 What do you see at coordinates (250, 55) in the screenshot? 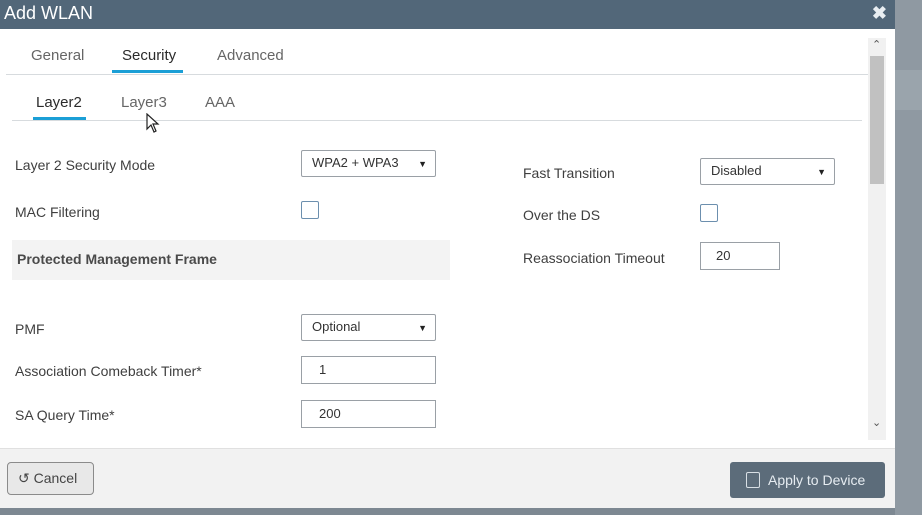
I see `tab-advanced: Advanced` at bounding box center [250, 55].